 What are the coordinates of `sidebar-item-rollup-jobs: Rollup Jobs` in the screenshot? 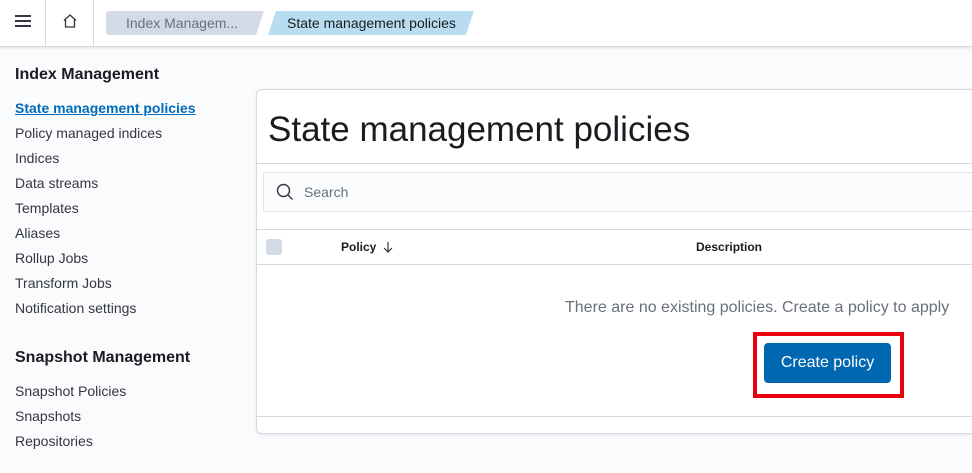 It's located at (130, 261).